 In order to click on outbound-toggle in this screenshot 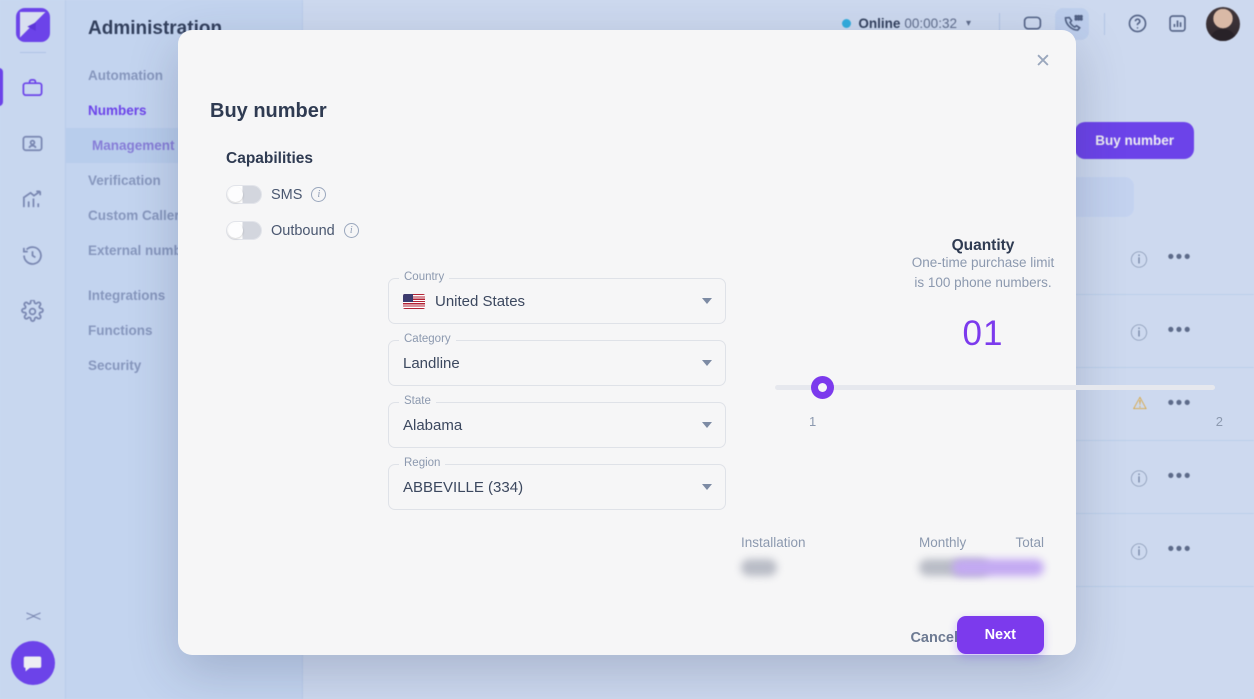, I will do `click(244, 230)`.